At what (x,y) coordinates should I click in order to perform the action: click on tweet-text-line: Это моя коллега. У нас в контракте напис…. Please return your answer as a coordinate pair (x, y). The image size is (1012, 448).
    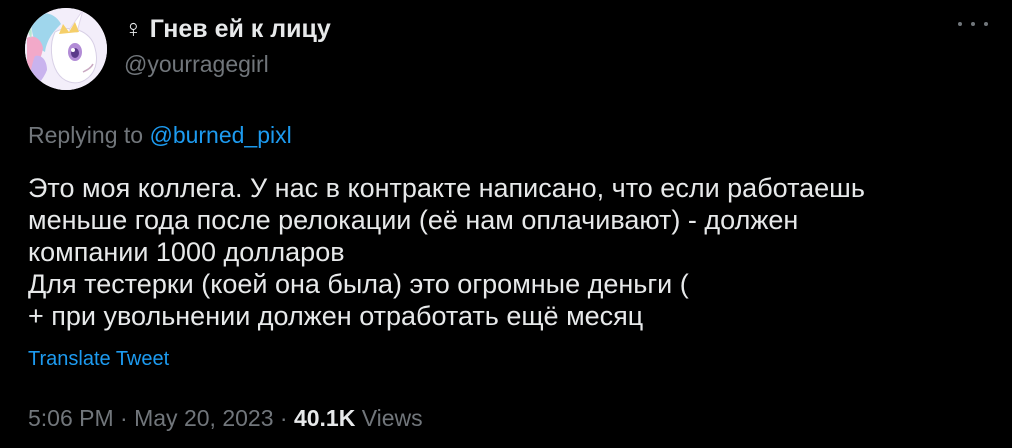
    Looking at the image, I should click on (446, 188).